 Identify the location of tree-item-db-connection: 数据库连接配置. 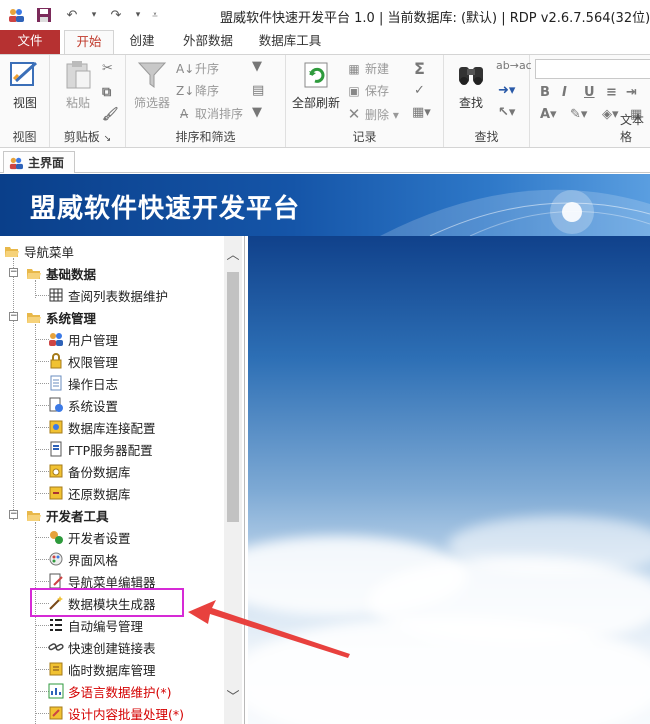
(102, 427).